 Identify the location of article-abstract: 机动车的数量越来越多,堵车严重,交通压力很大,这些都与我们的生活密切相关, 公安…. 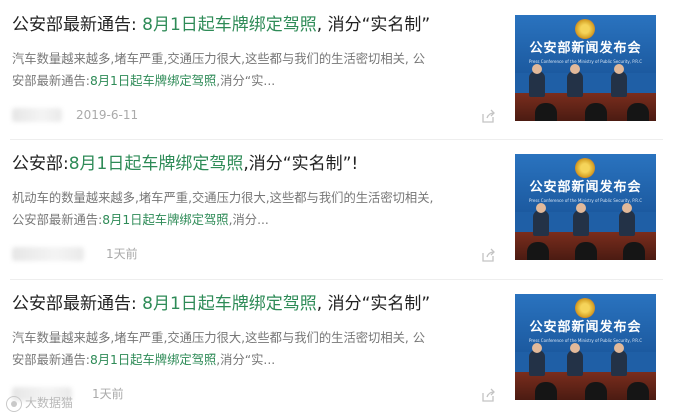
(258, 209).